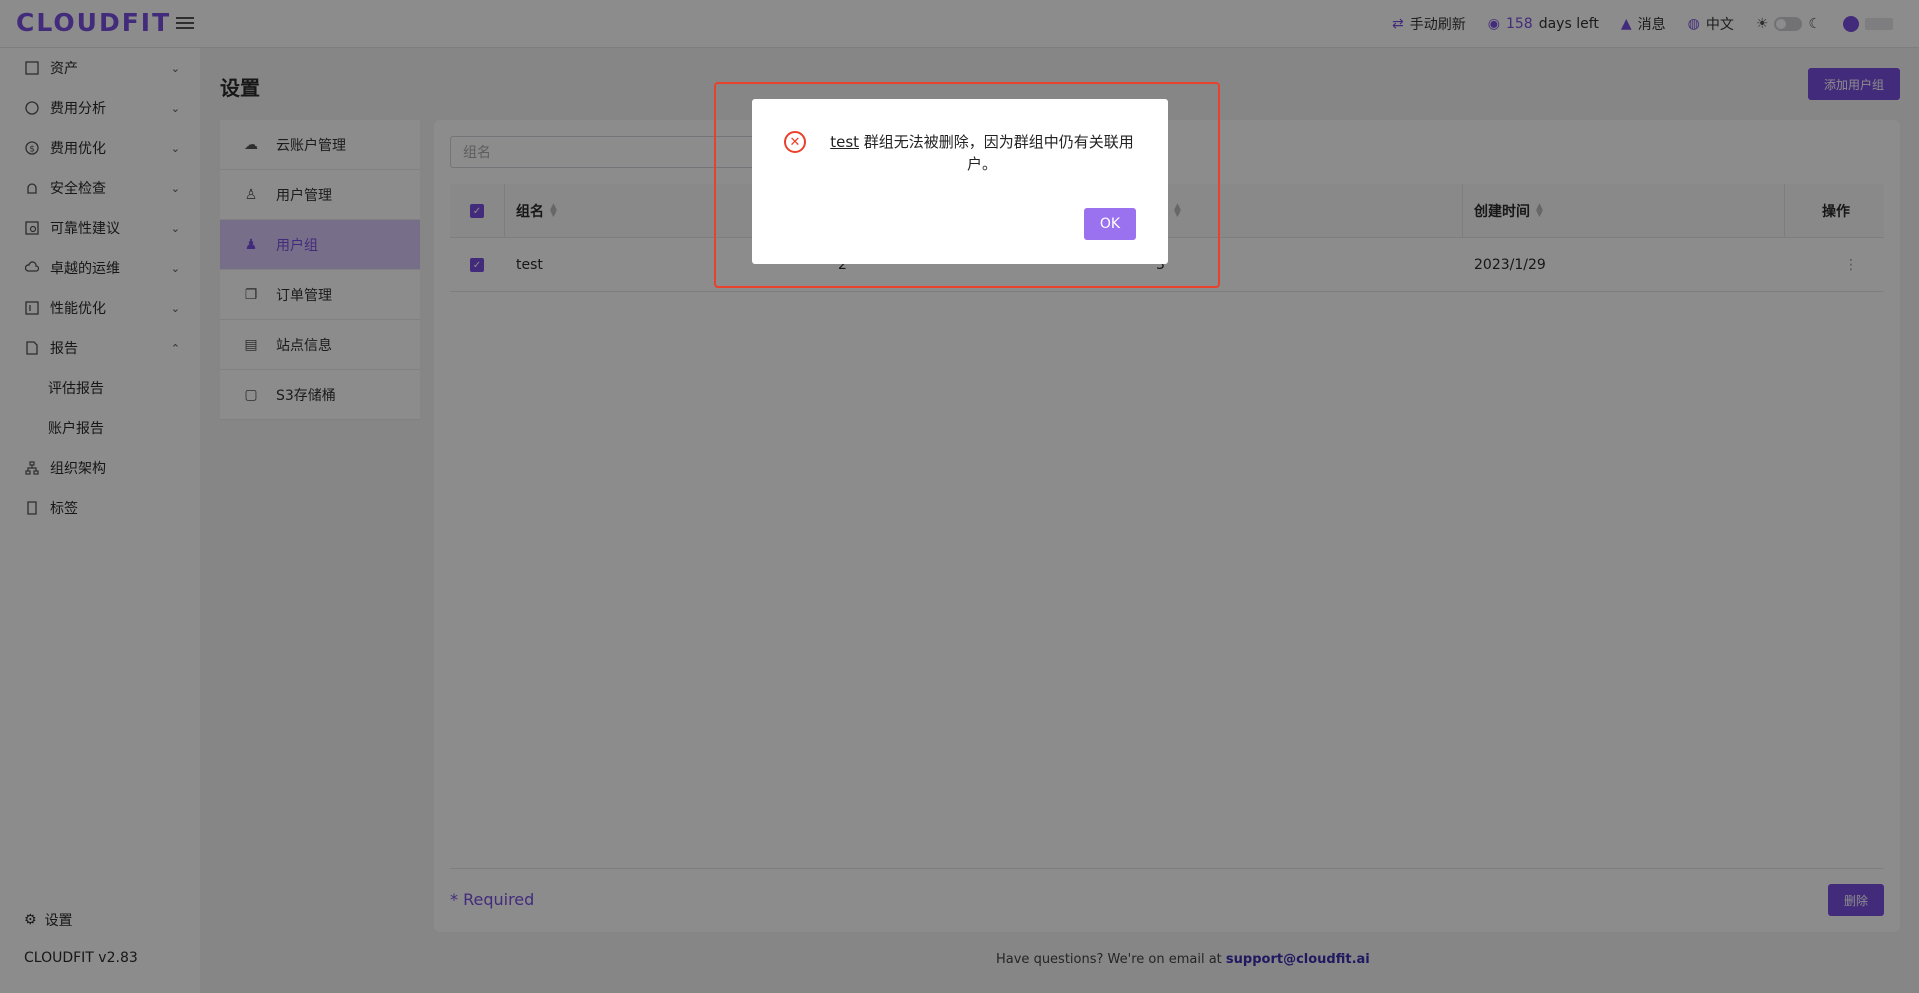 This screenshot has width=1919, height=993. Describe the element at coordinates (982, 153) in the screenshot. I see `error-message: test 群组无法被删除，因为群组中仍有关联用户。` at that location.